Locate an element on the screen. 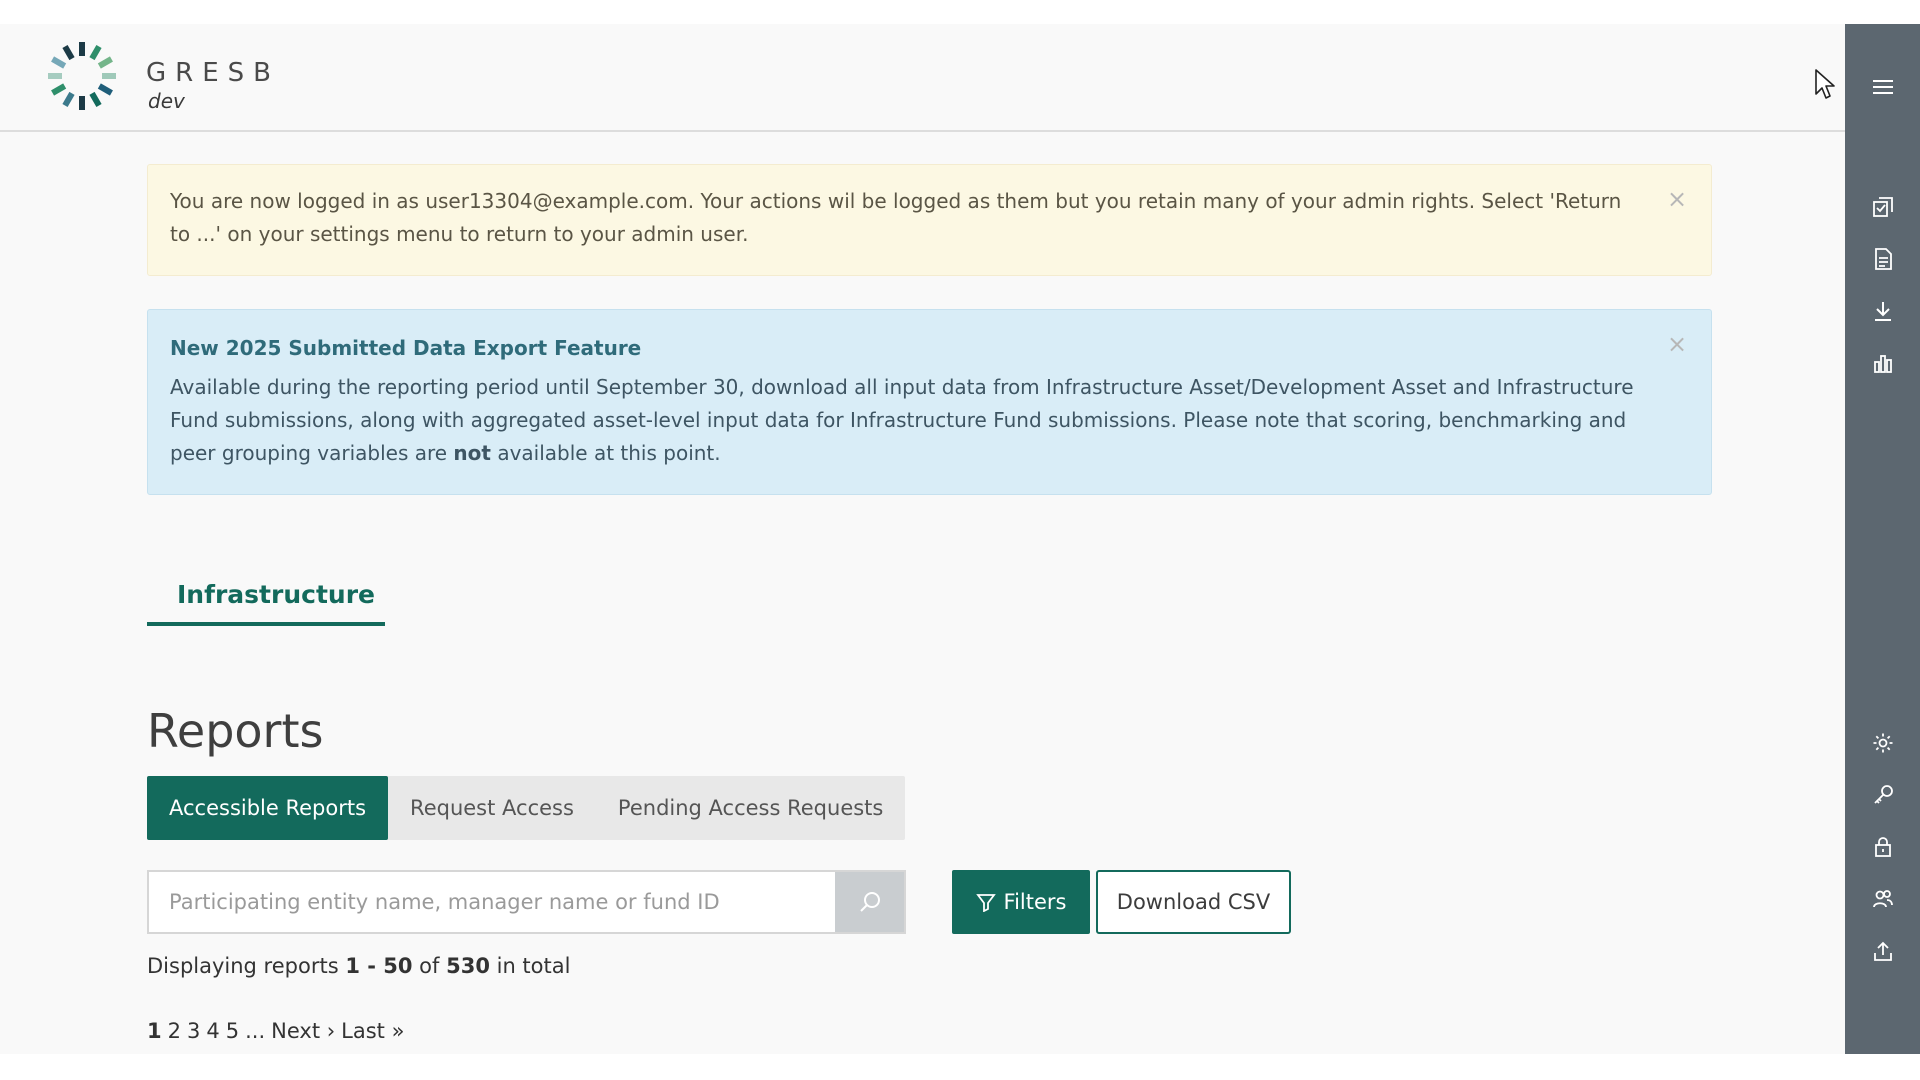 This screenshot has width=1920, height=1080. bar-chart-icon is located at coordinates (1883, 363).